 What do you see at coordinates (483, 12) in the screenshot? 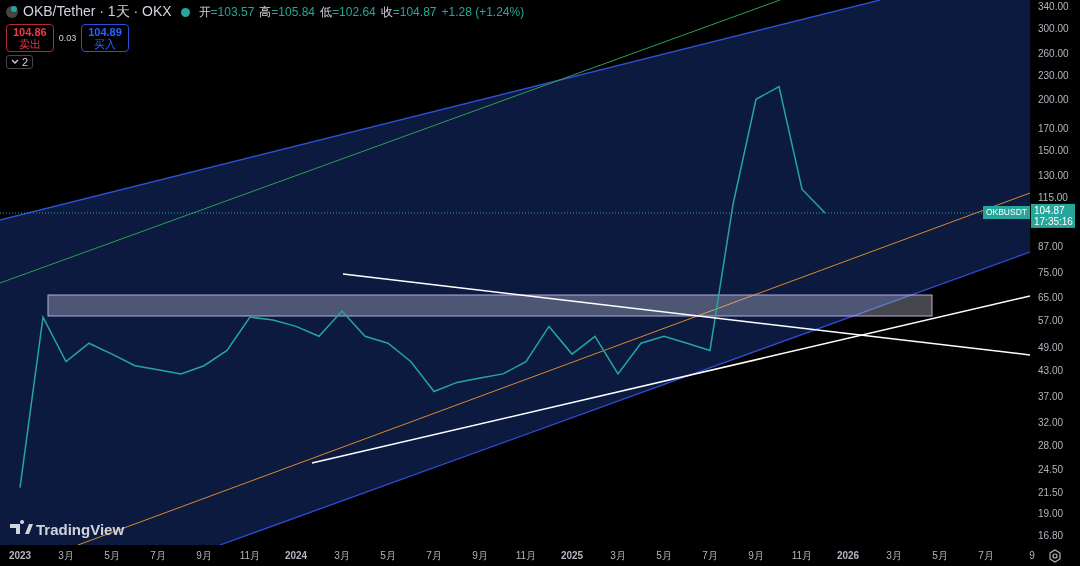
I see `change-value: +1.28 (+1.24%)` at bounding box center [483, 12].